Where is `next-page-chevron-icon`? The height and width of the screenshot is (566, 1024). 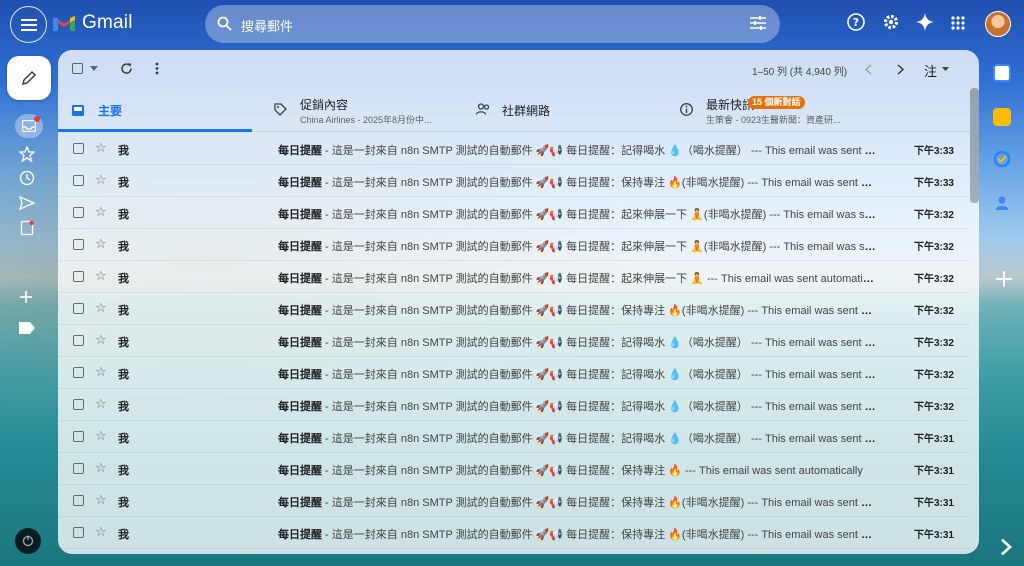 next-page-chevron-icon is located at coordinates (900, 69).